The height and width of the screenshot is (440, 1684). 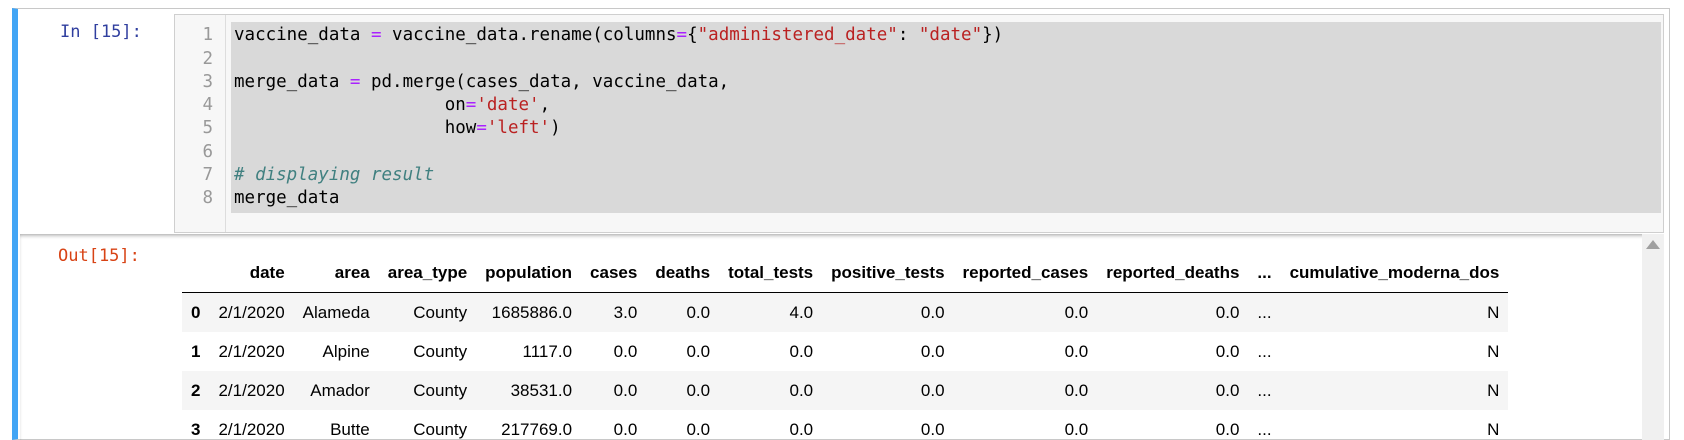 I want to click on table-cell: Alameda, so click(x=336, y=312).